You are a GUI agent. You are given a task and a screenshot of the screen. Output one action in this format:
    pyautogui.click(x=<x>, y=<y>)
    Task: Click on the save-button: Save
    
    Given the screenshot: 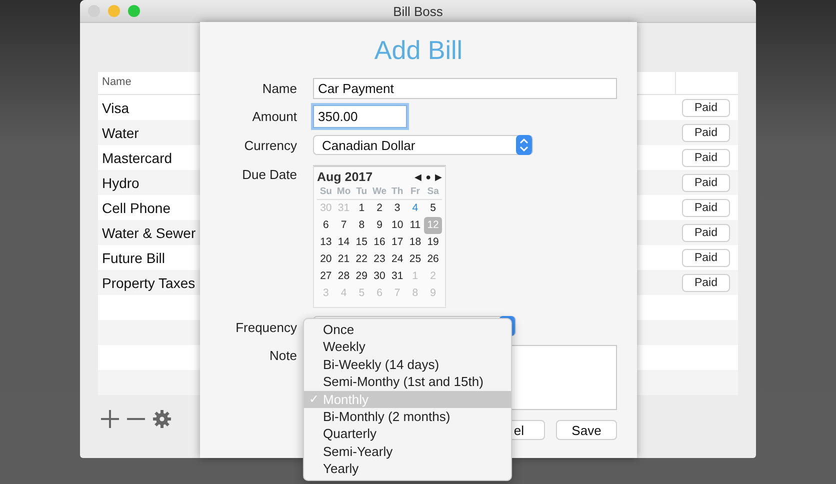 What is the action you would take?
    pyautogui.click(x=586, y=430)
    